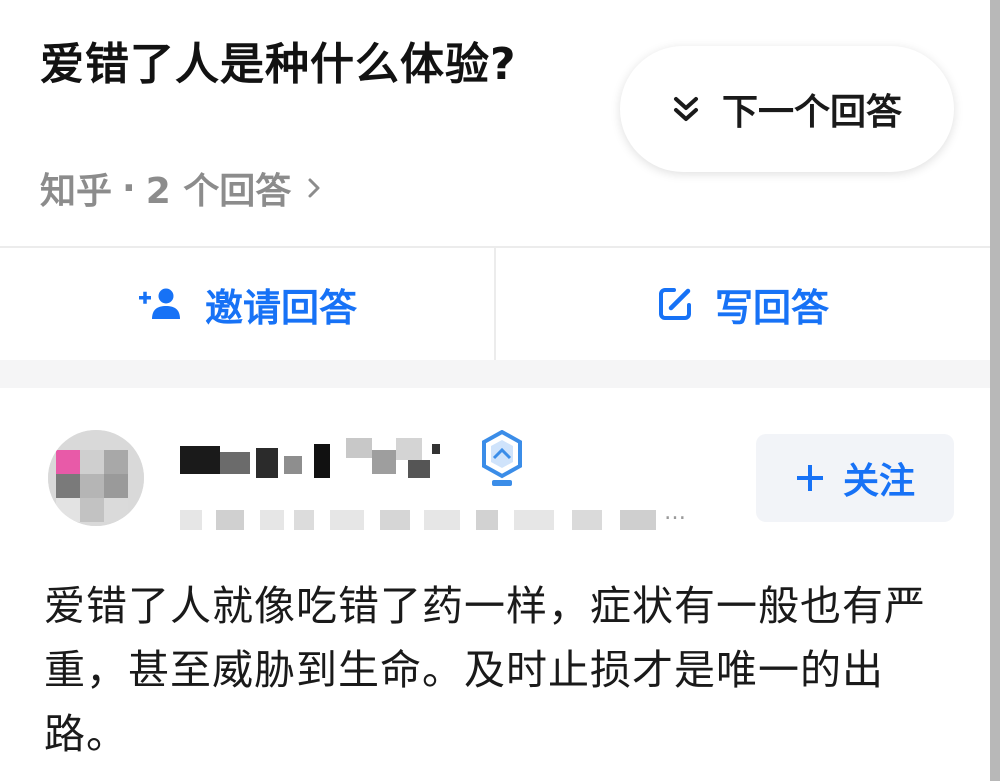 The width and height of the screenshot is (1000, 781). I want to click on follow-button: 关注, so click(855, 478).